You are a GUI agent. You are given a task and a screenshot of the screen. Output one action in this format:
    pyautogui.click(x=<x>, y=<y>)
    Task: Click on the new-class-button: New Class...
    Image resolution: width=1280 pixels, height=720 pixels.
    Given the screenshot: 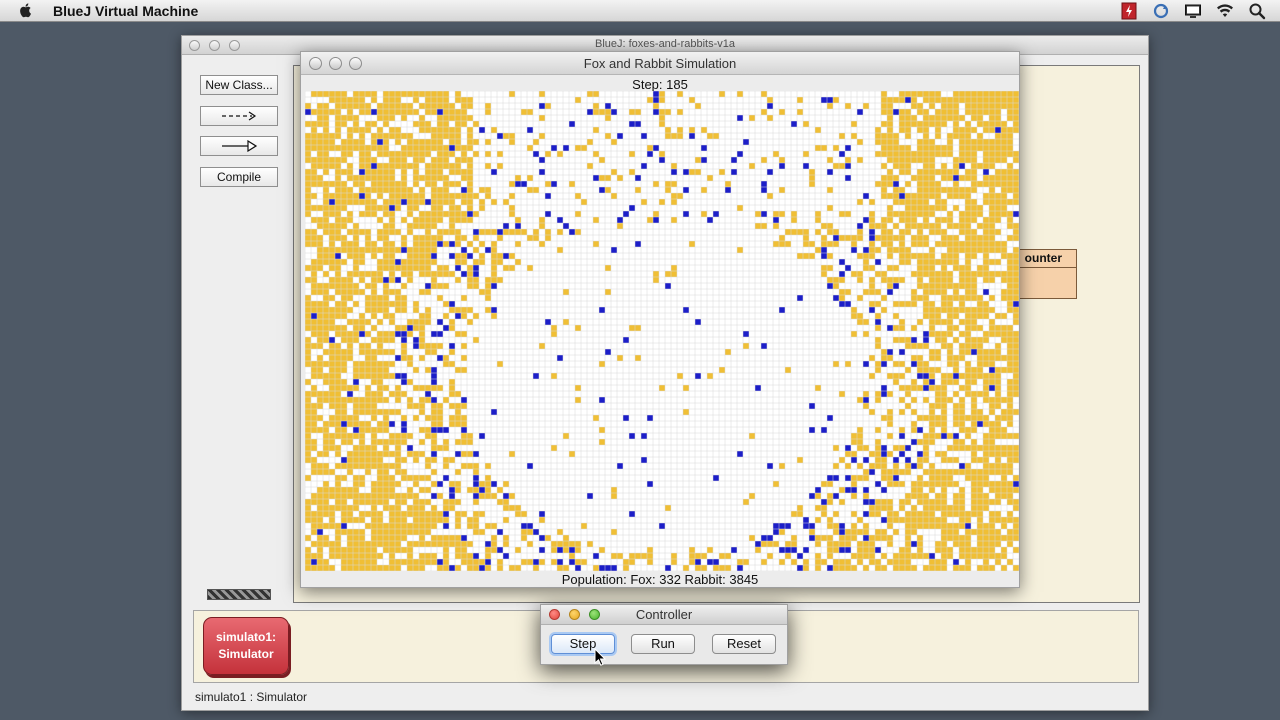 What is the action you would take?
    pyautogui.click(x=239, y=85)
    